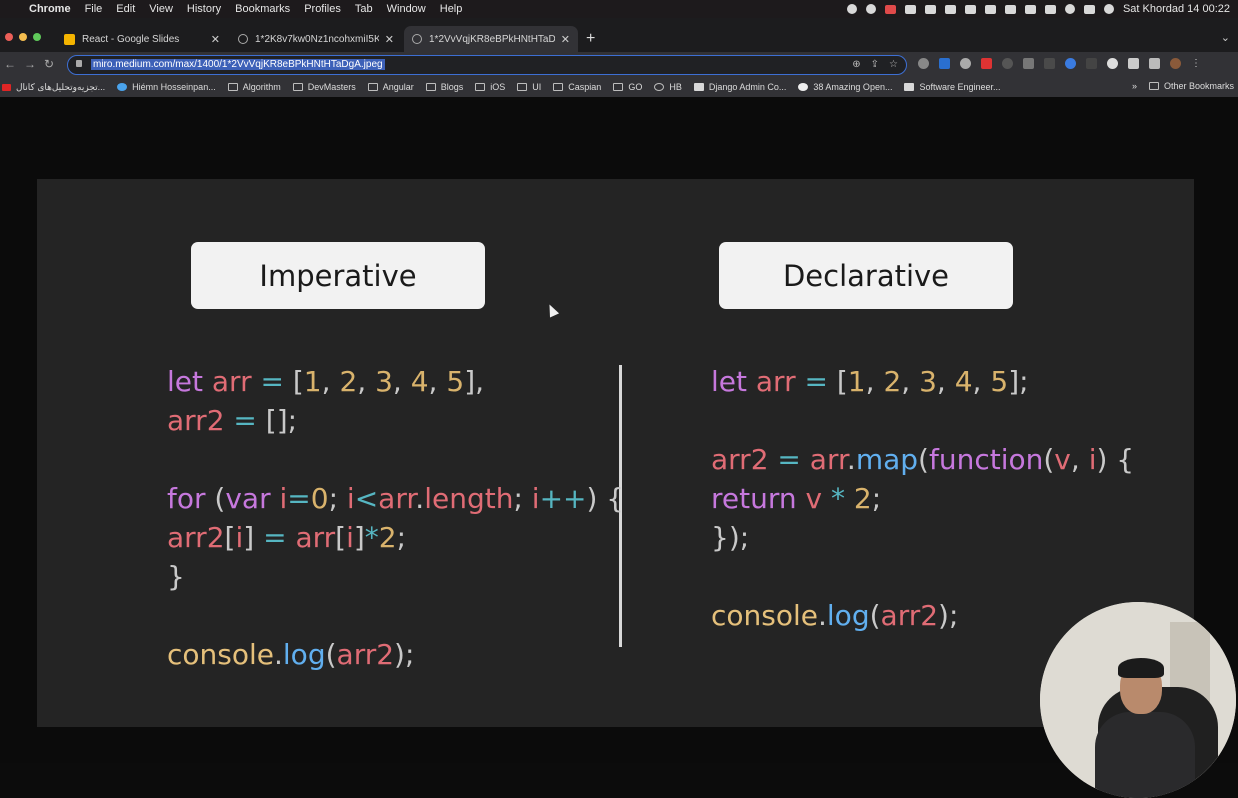 This screenshot has width=1238, height=798. What do you see at coordinates (122, 87) in the screenshot?
I see `twitter-icon` at bounding box center [122, 87].